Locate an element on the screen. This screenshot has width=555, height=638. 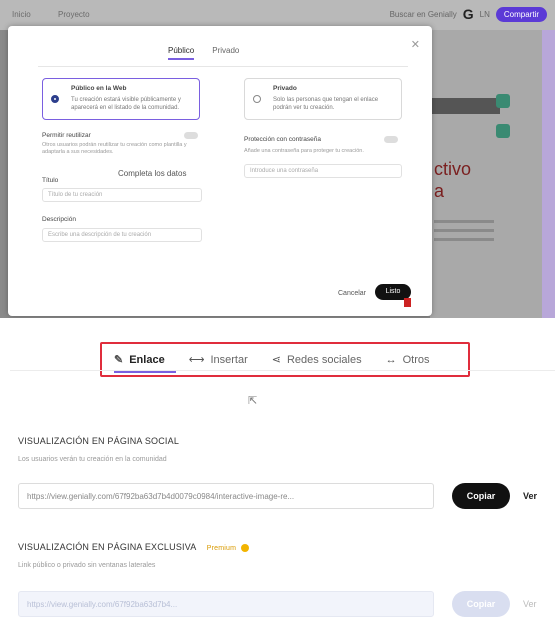
mouse-cursor-icon: ⇱ is located at coordinates (253, 401).